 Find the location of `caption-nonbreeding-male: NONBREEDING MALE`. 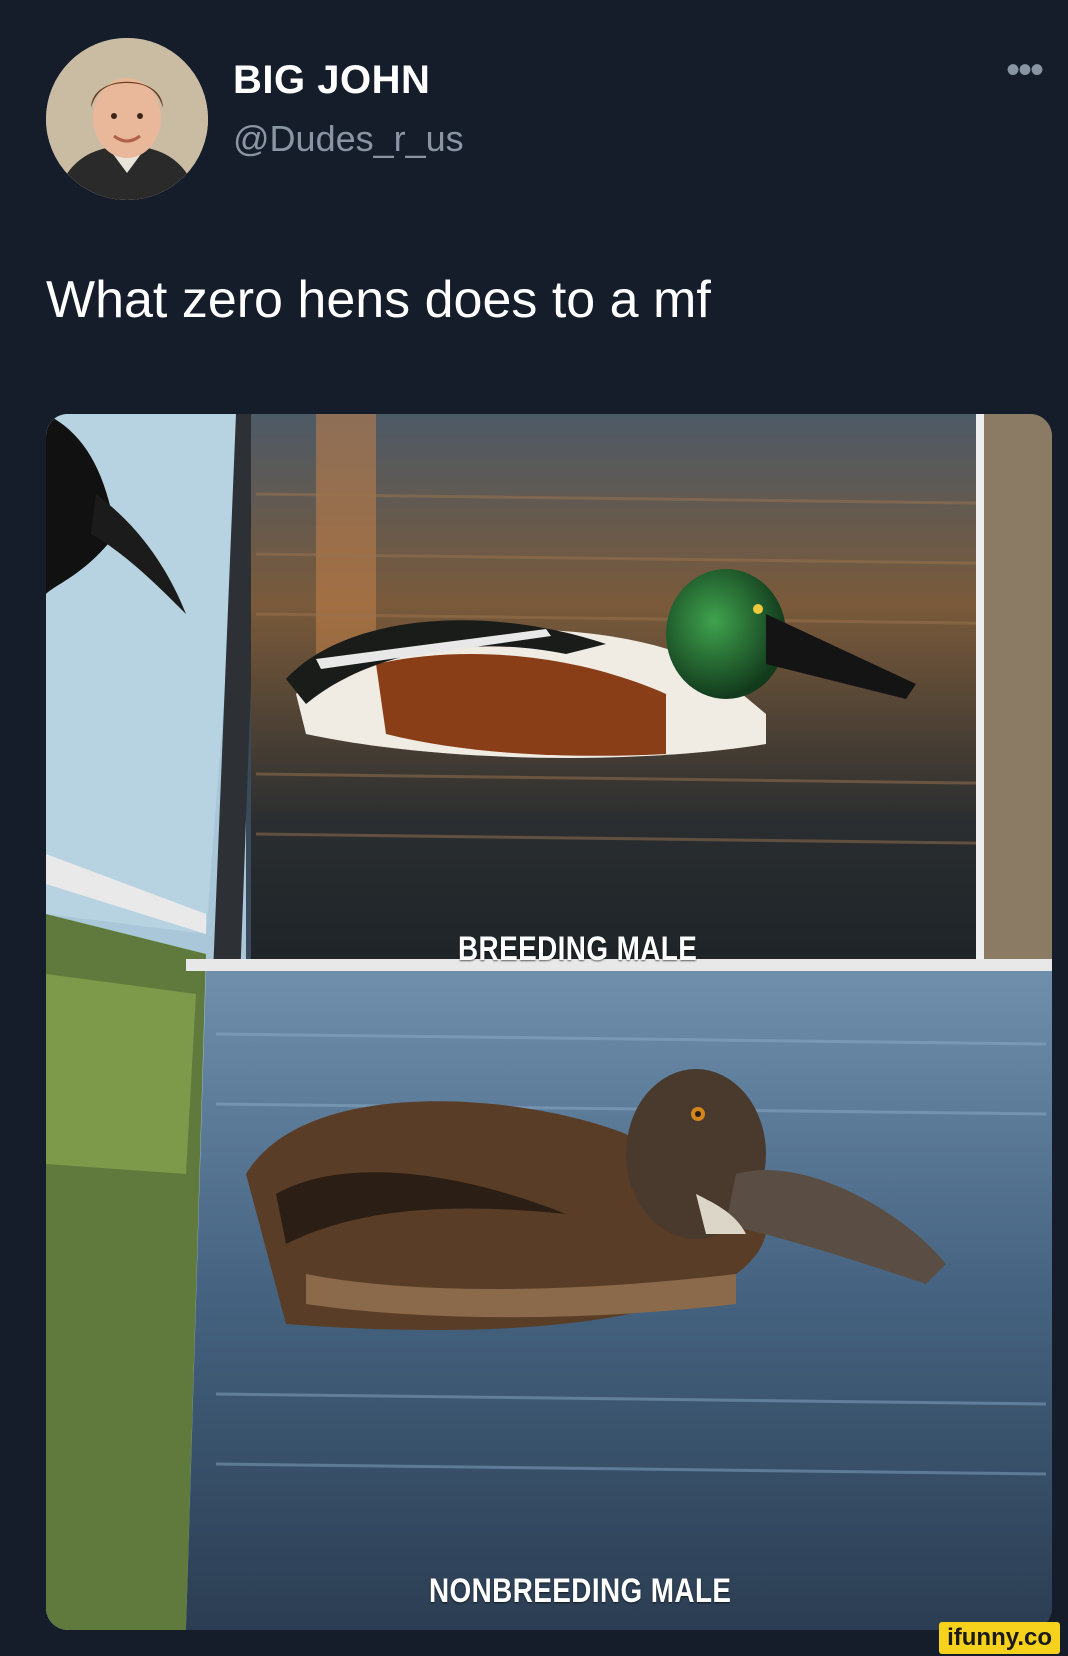

caption-nonbreeding-male: NONBREEDING MALE is located at coordinates (580, 1591).